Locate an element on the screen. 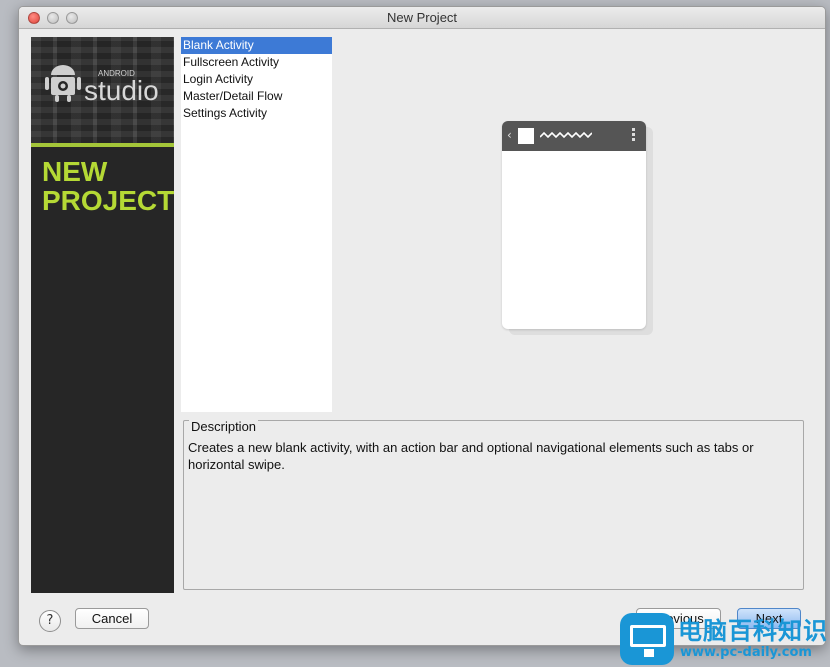 The width and height of the screenshot is (830, 667). brand-panel: ANDROID studio NEW PROJECT is located at coordinates (102, 315).